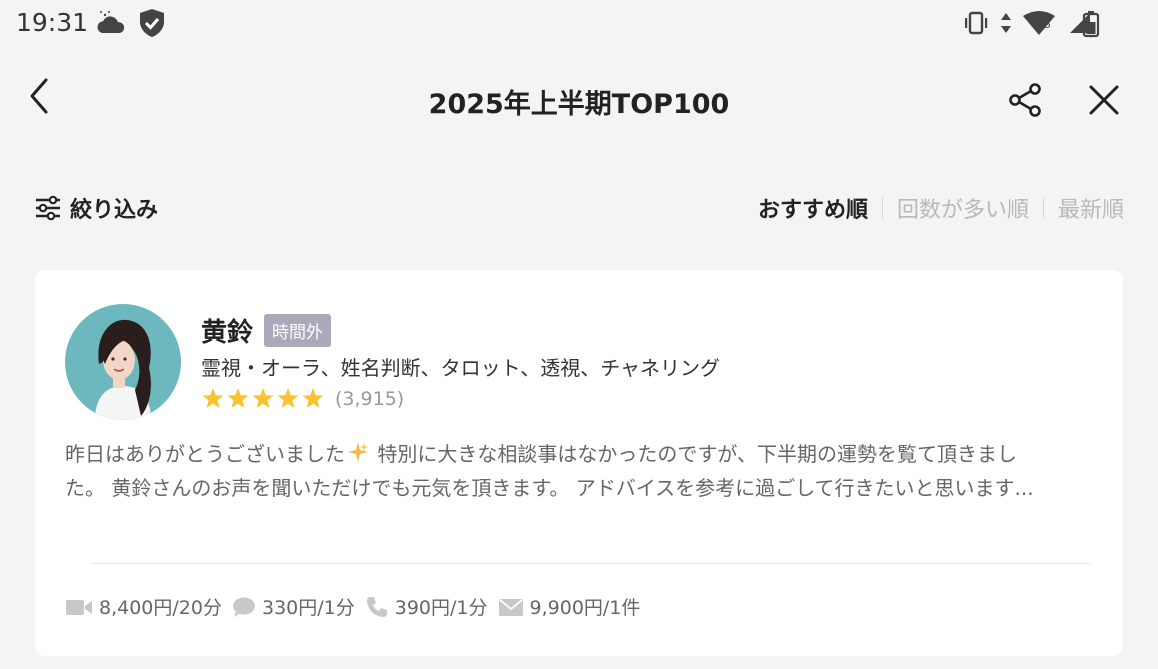 The height and width of the screenshot is (669, 1158). I want to click on sparkle-icon, so click(358, 456).